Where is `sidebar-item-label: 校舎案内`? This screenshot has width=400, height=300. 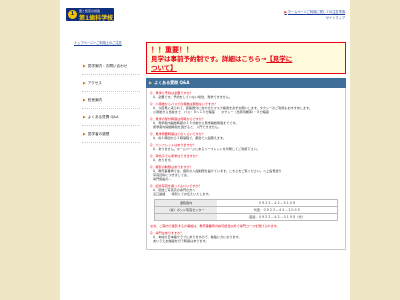
sidebar-item-label: 校舎案内 is located at coordinates (95, 100).